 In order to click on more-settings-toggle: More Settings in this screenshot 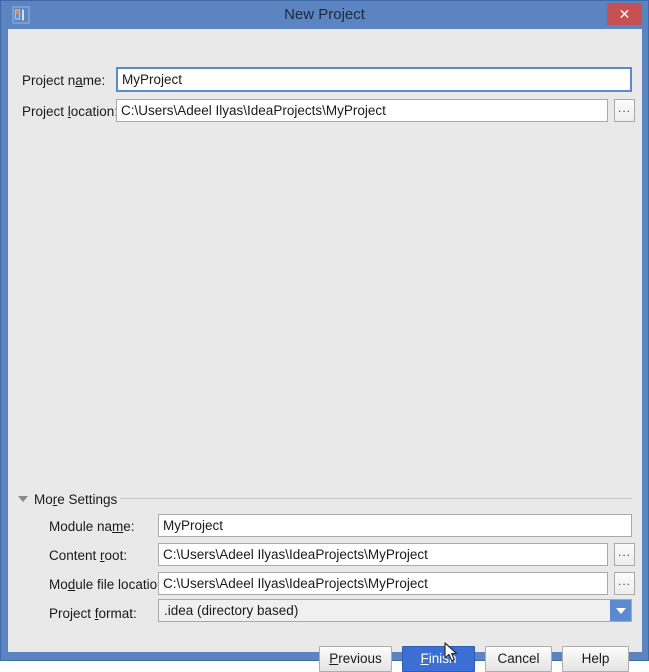, I will do `click(67, 499)`.